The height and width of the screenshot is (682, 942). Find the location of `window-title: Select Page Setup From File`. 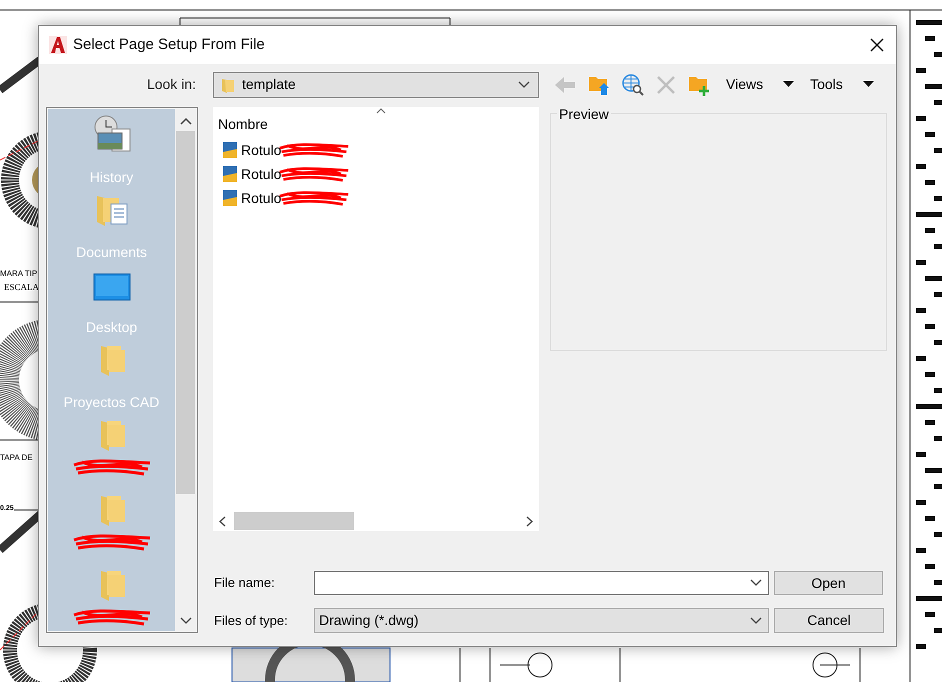

window-title: Select Page Setup From File is located at coordinates (169, 44).